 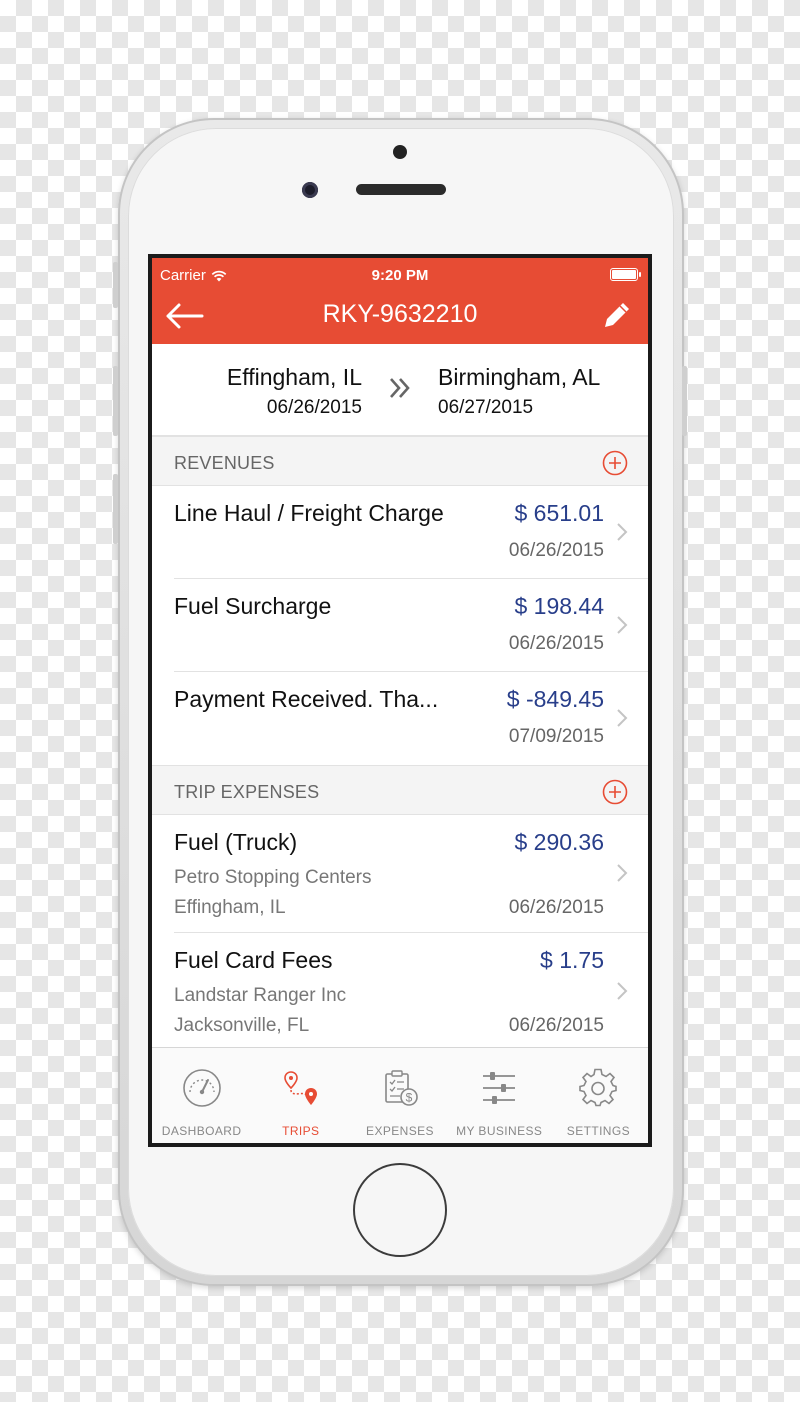 I want to click on tab-dashboard: DASHBOARD, so click(x=201, y=1095).